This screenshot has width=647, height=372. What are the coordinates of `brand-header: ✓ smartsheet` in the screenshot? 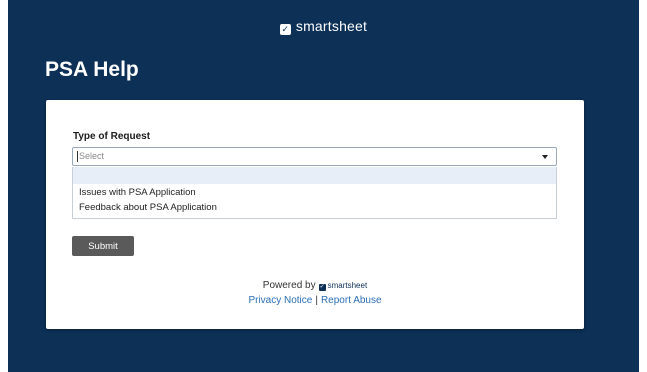 It's located at (323, 26).